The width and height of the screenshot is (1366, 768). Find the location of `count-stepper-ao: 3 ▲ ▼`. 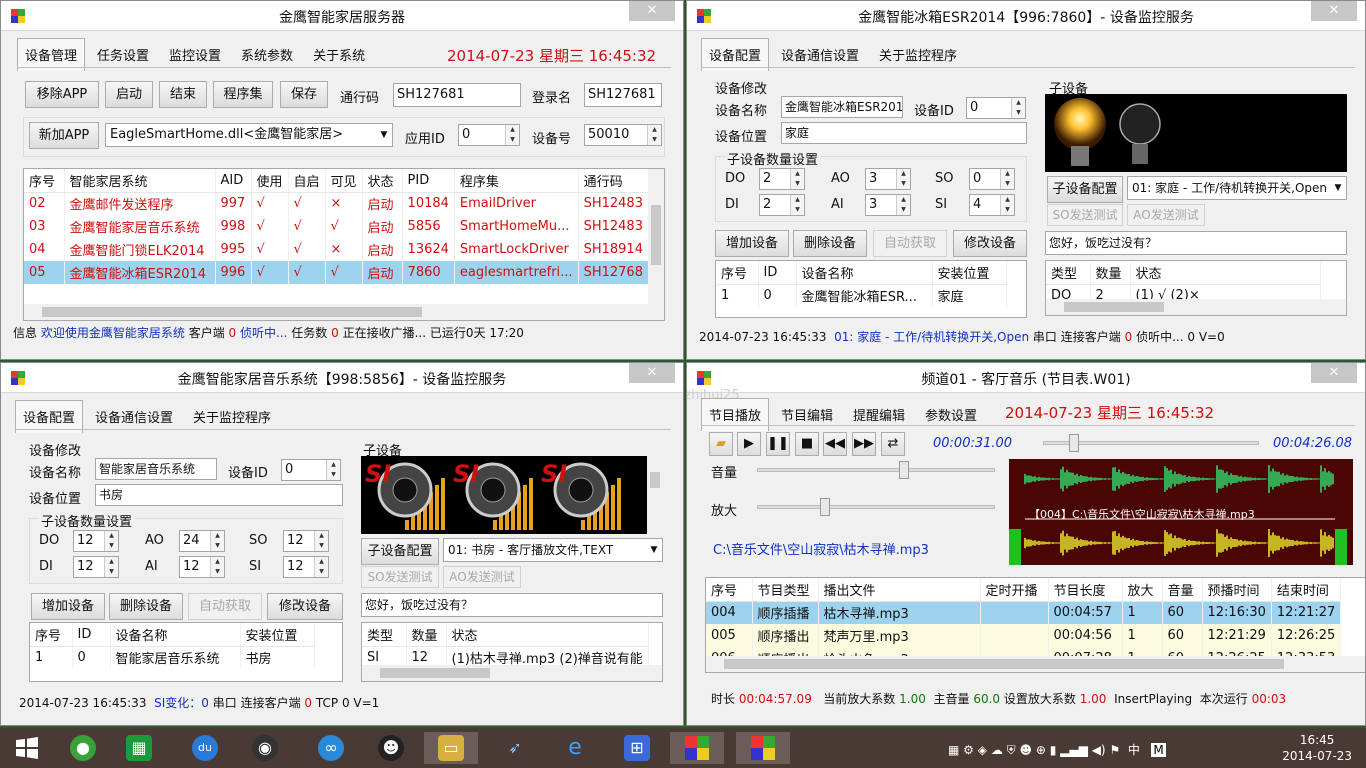

count-stepper-ao: 3 ▲ ▼ is located at coordinates (888, 179).